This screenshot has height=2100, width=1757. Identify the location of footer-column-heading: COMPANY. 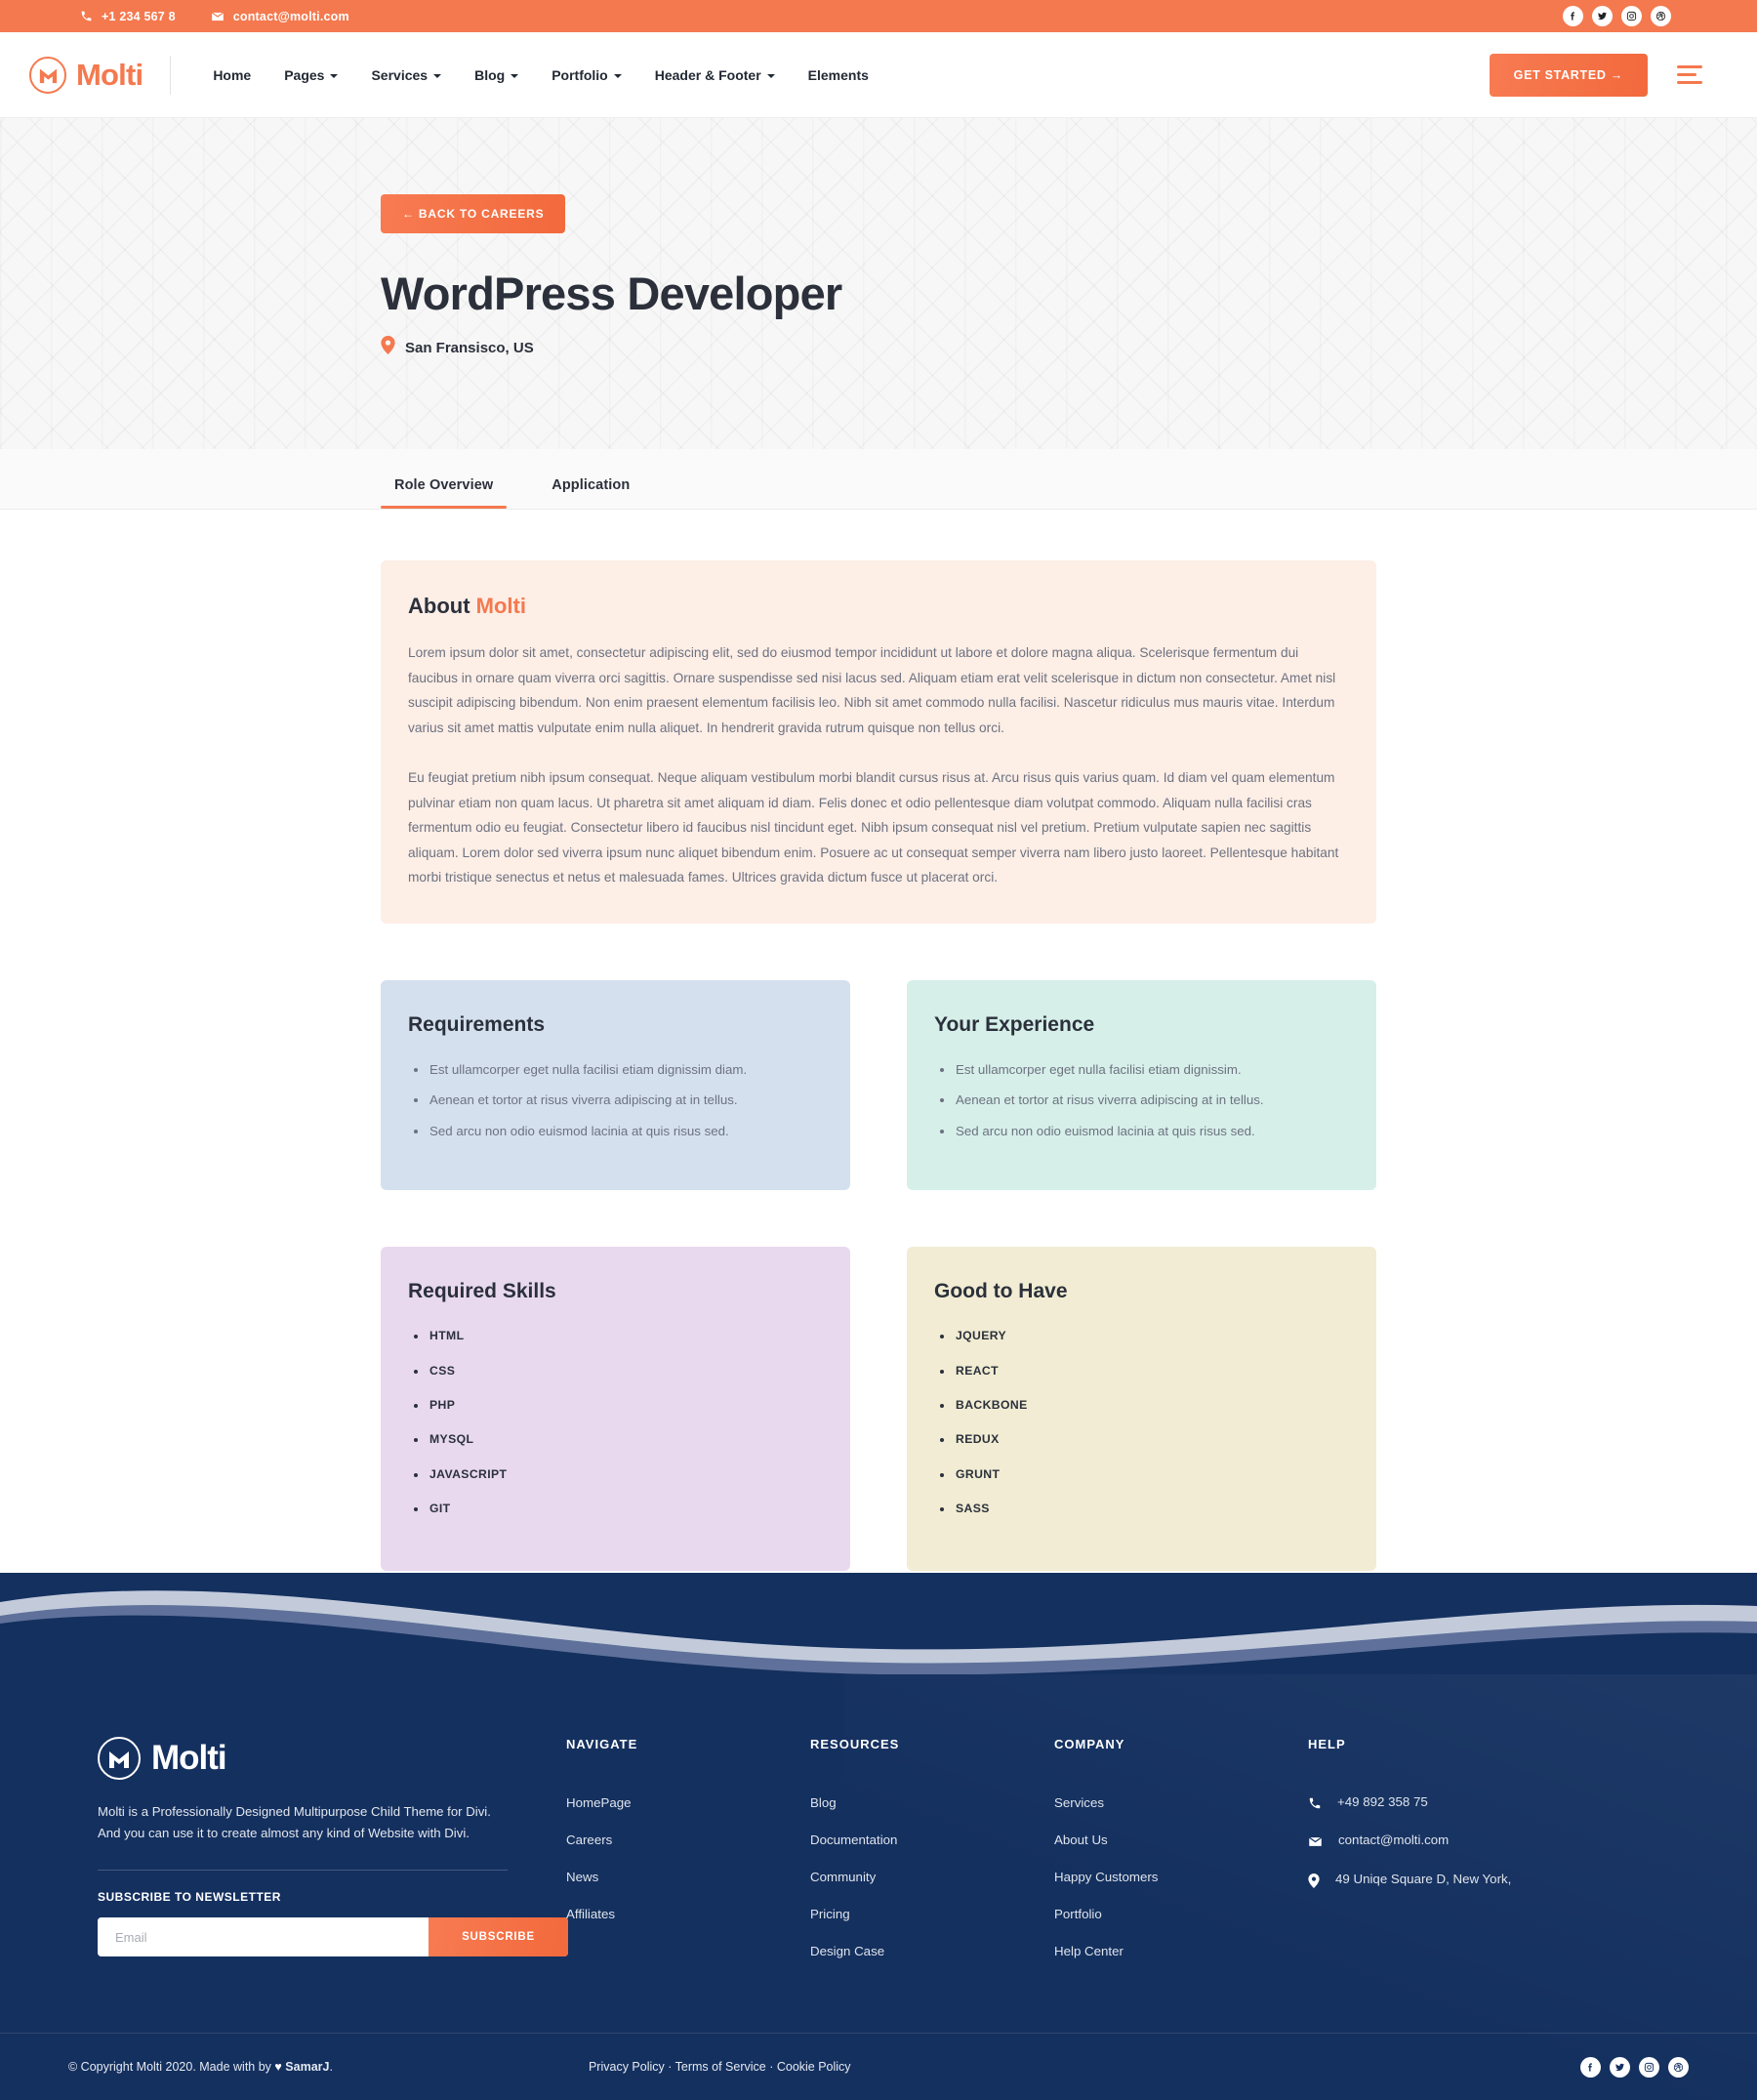
(1089, 1744).